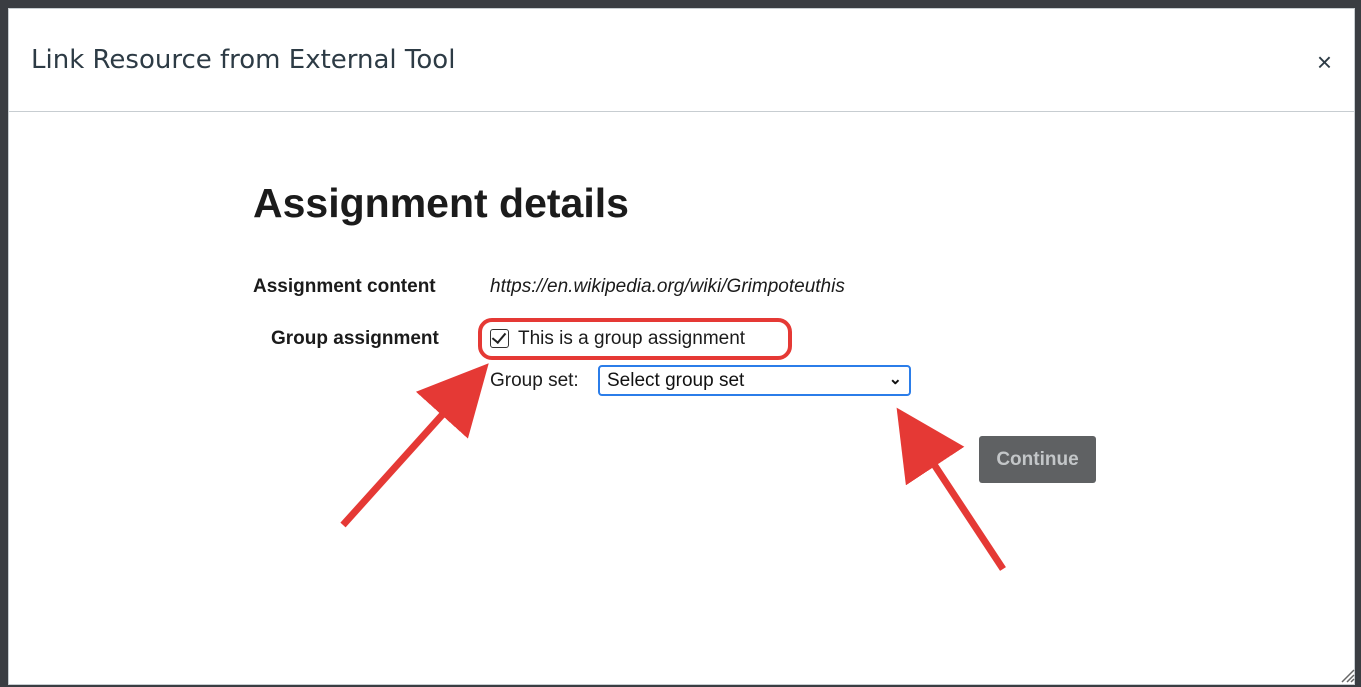 The height and width of the screenshot is (687, 1361). Describe the element at coordinates (1037, 459) in the screenshot. I see `continue-button: Continue` at that location.